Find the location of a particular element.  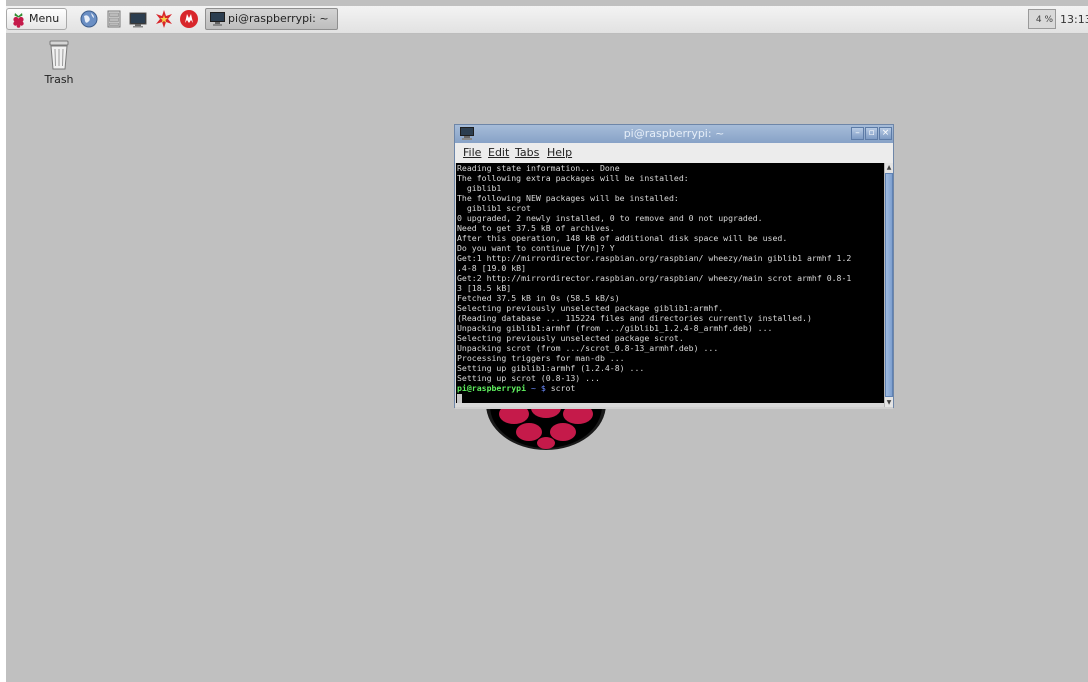

terminal-scrollbar: ▲ ▼ is located at coordinates (888, 285).